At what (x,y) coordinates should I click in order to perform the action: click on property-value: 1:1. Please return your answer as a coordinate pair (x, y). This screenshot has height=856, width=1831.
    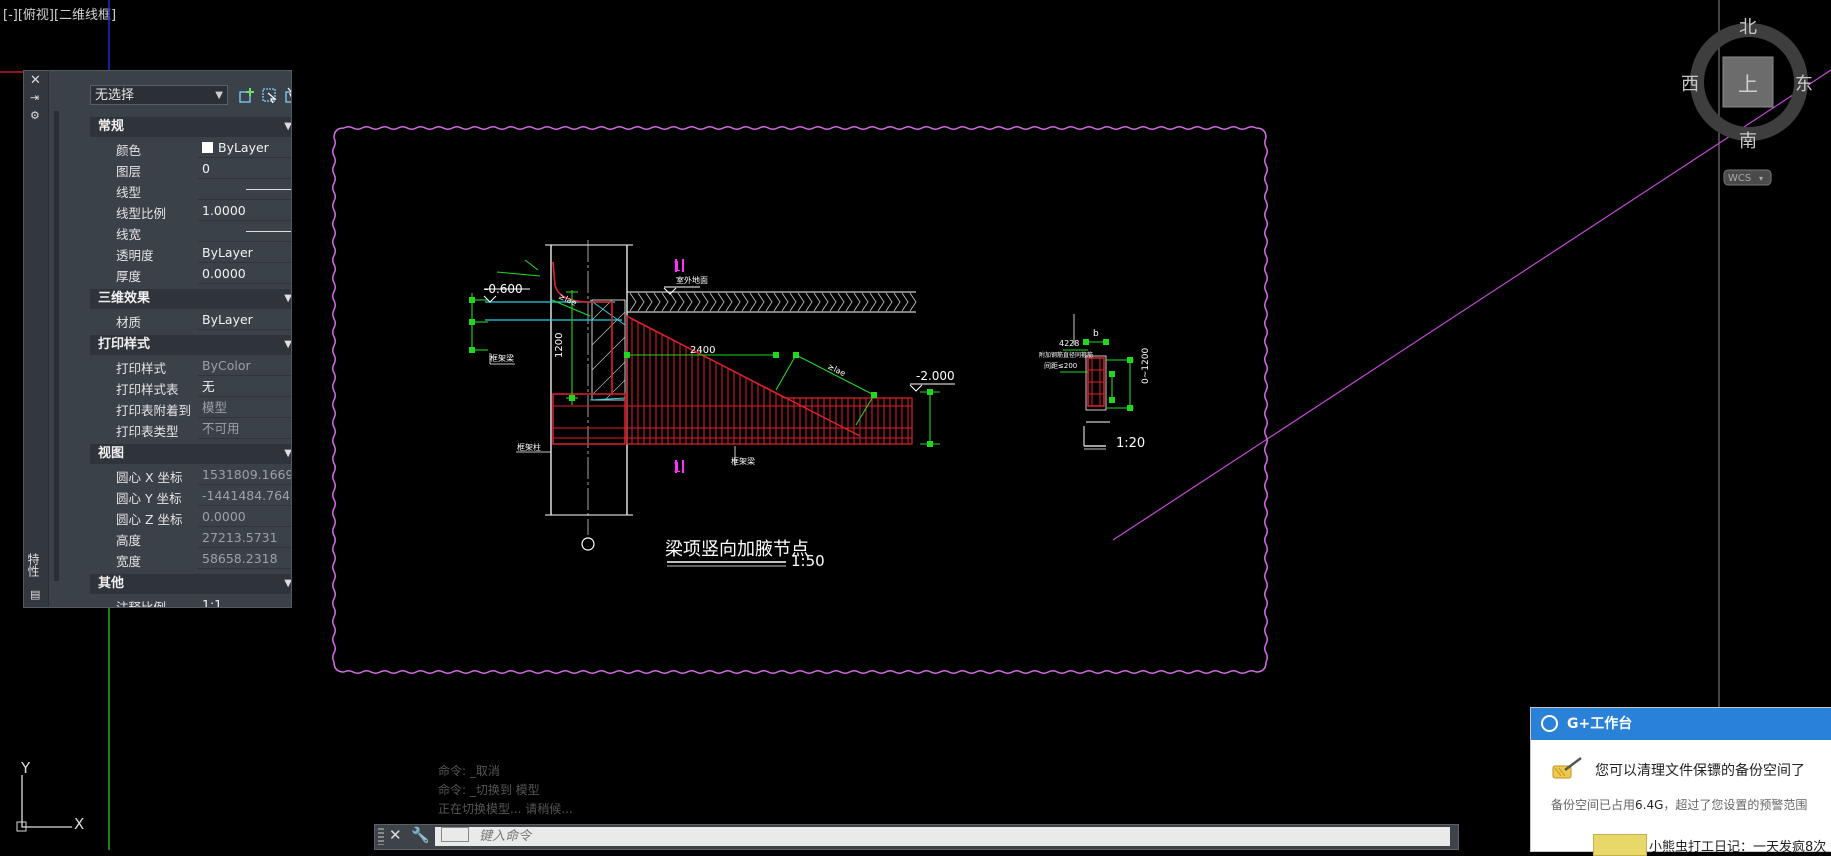
    Looking at the image, I should click on (244, 601).